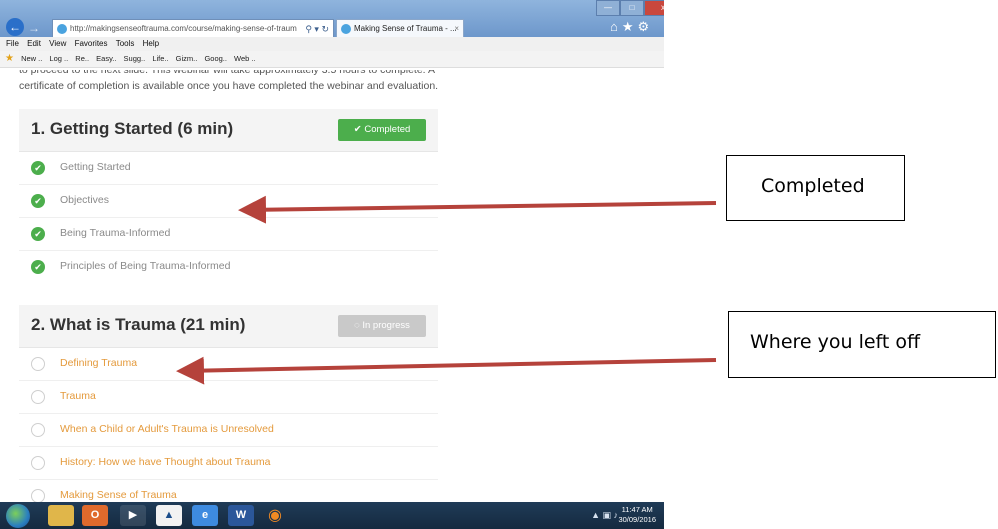 The image size is (998, 529). I want to click on callout-left-off-text: Where you left off, so click(835, 342).